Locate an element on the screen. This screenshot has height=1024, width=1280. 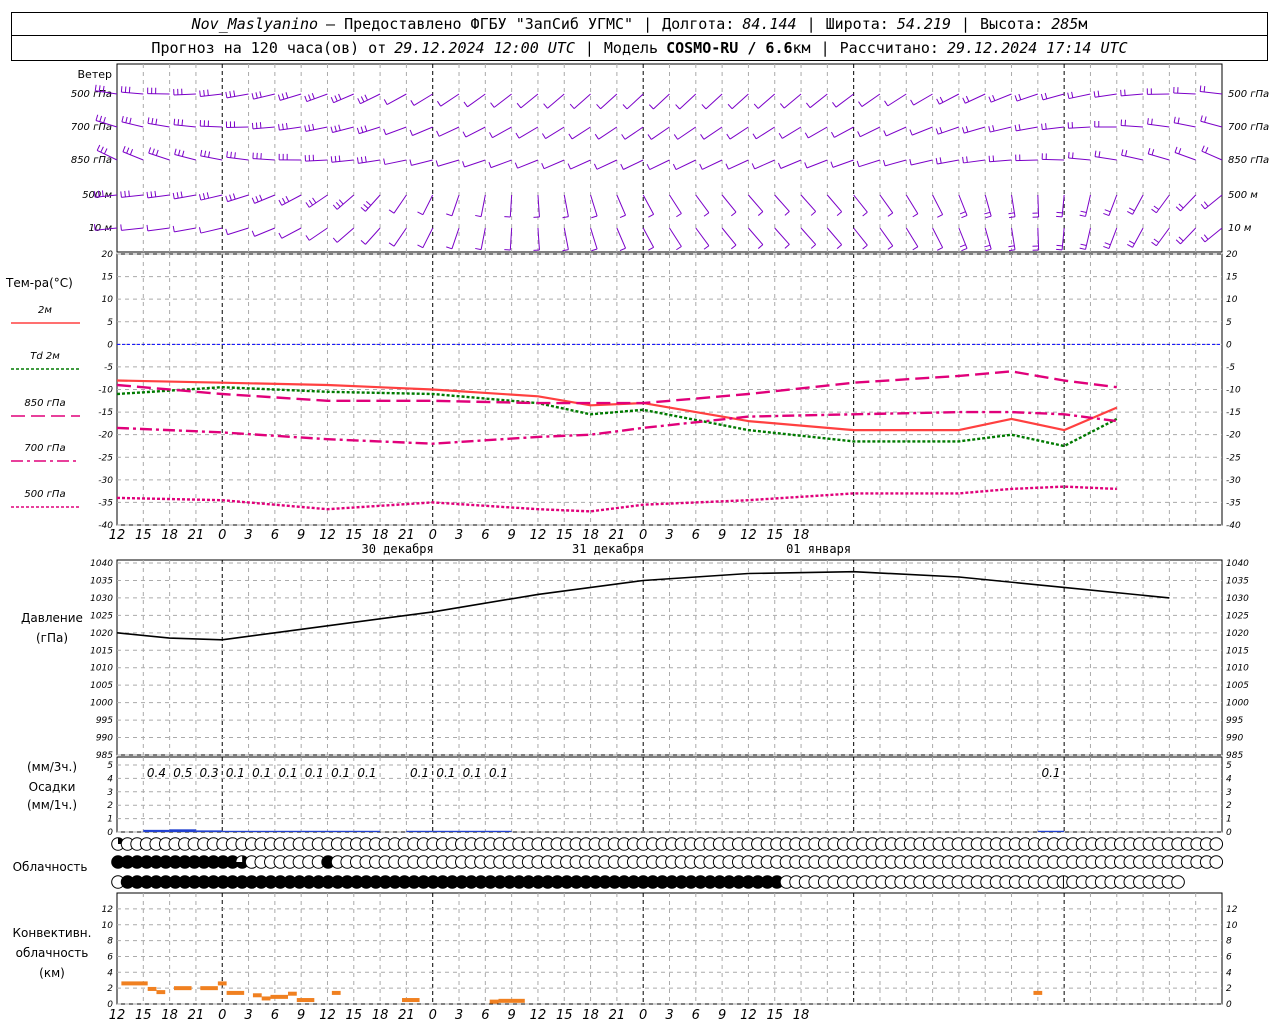
pressure-ytick-left: 1035 is located at coordinates (101, 581).